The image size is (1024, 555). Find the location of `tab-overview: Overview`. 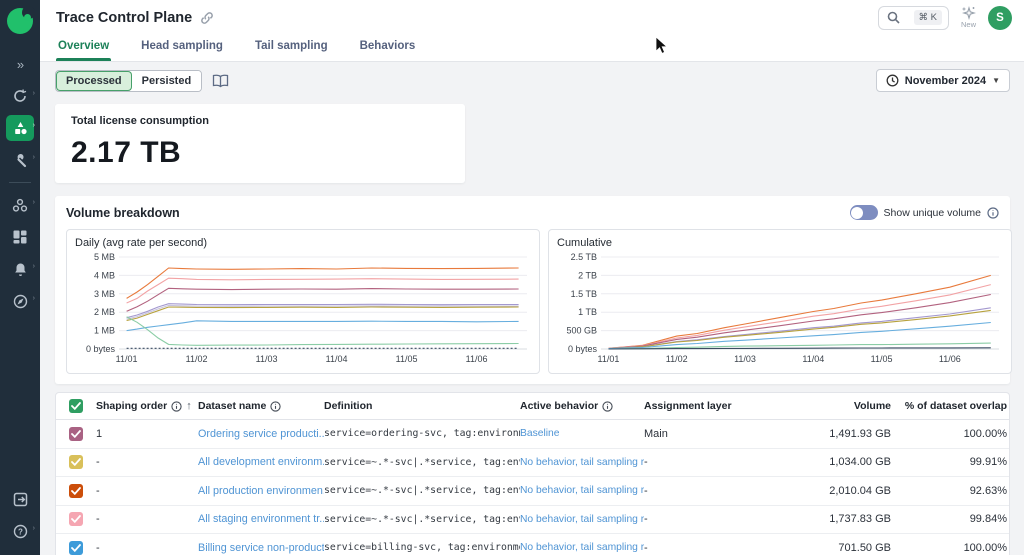

tab-overview: Overview is located at coordinates (84, 48).